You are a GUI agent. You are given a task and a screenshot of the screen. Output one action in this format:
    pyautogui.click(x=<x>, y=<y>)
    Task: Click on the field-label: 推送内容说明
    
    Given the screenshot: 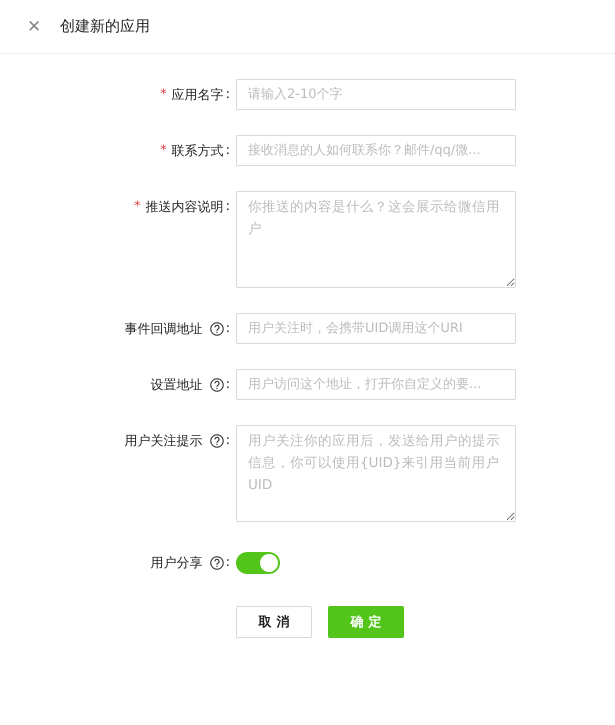 What is the action you would take?
    pyautogui.click(x=185, y=207)
    